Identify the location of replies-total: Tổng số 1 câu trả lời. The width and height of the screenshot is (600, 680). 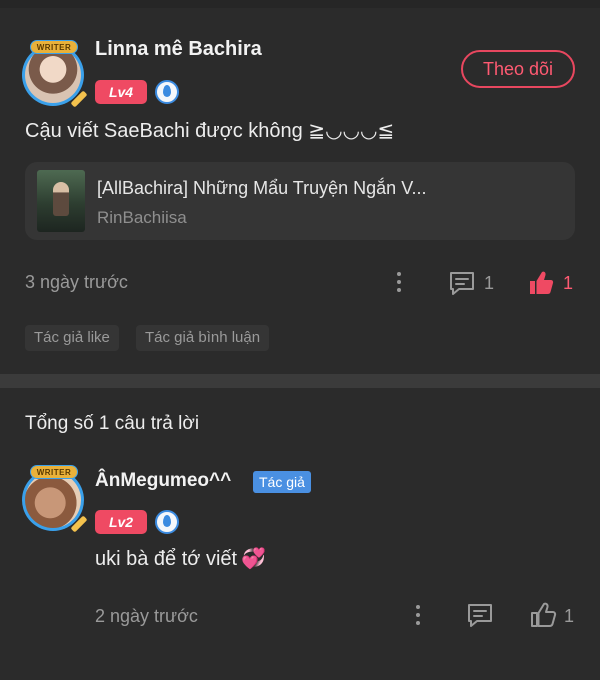
(112, 423).